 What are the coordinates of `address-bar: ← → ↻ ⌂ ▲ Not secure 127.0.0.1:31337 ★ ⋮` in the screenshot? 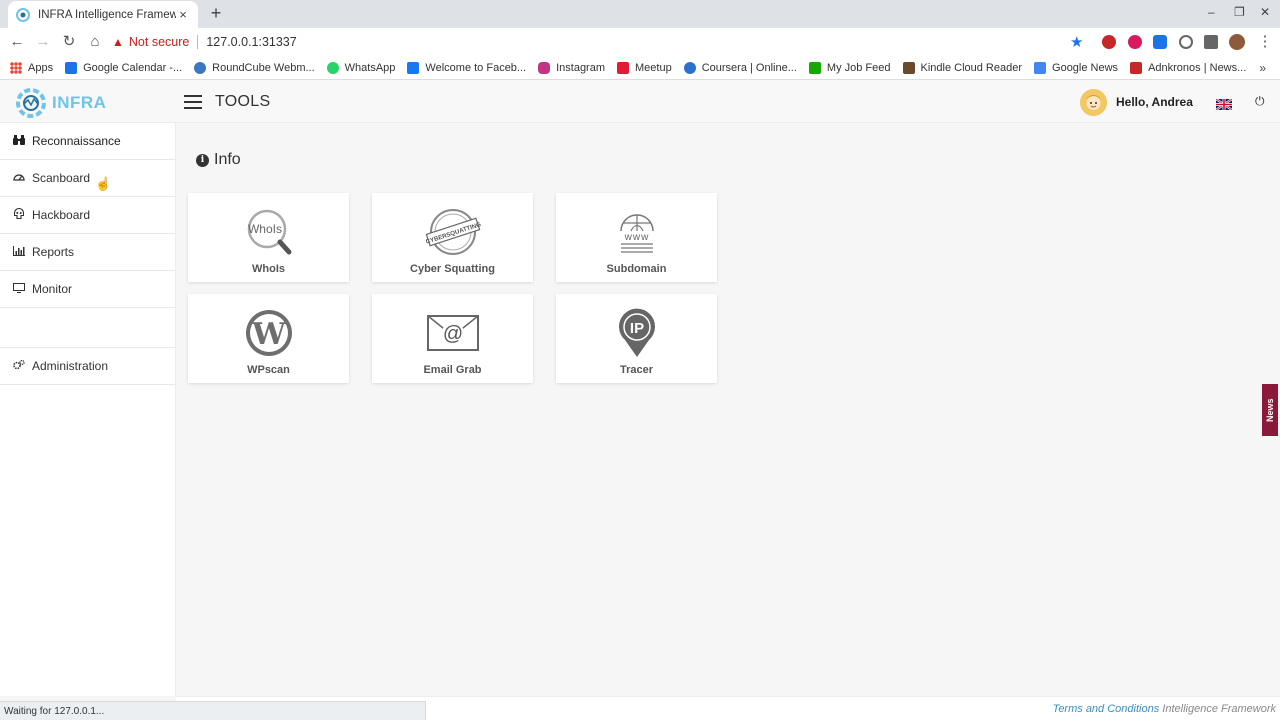 It's located at (640, 42).